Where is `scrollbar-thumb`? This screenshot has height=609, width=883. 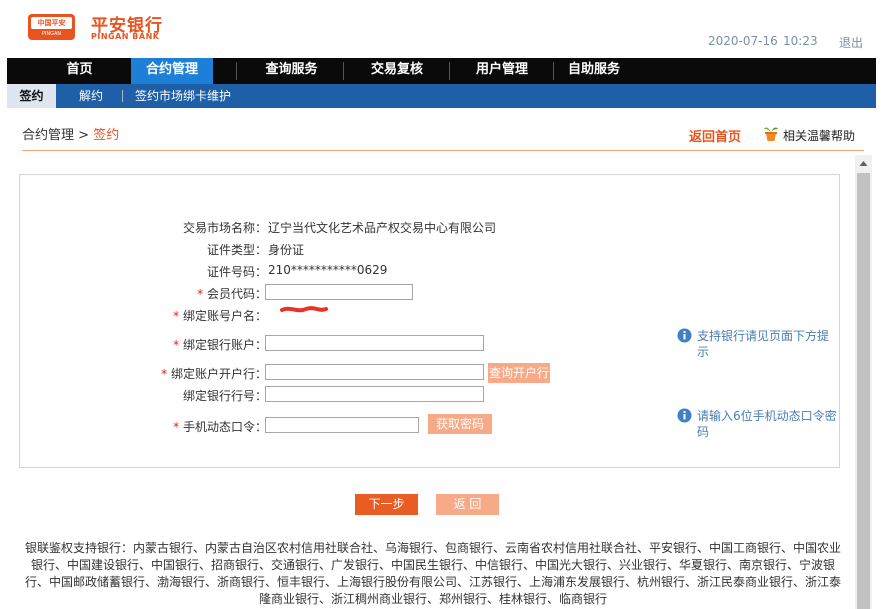 scrollbar-thumb is located at coordinates (863, 391).